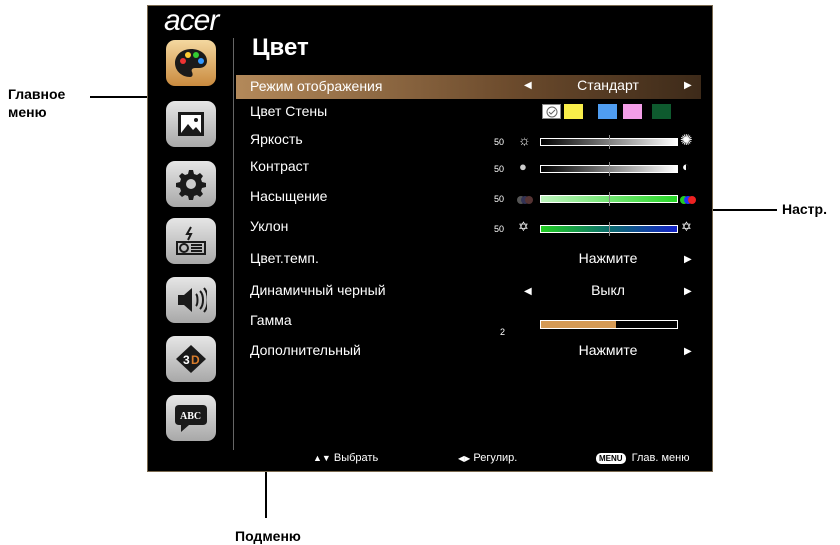  I want to click on tint-value: 50, so click(499, 229).